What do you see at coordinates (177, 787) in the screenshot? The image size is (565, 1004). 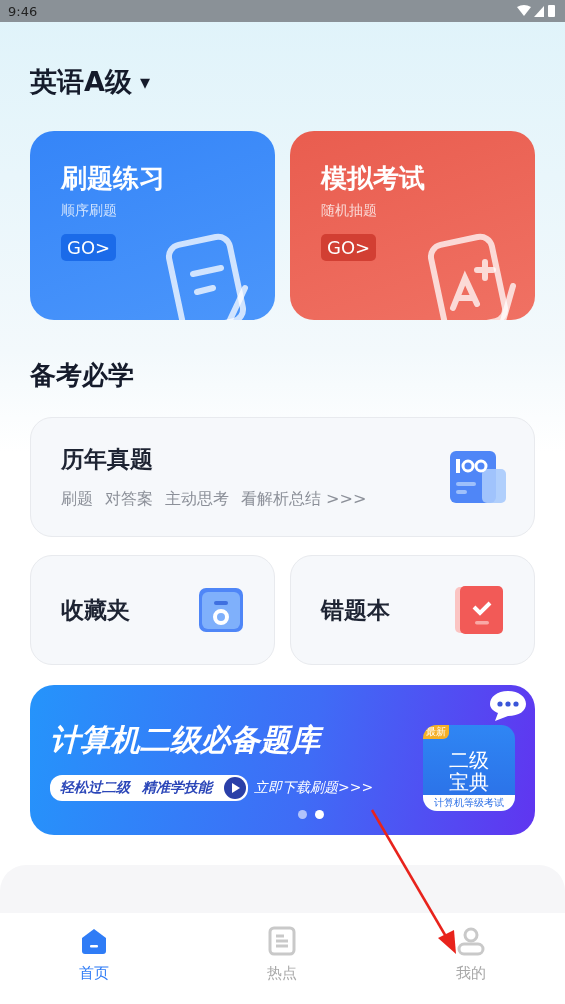 I see `slogan-text: 精准学技能` at bounding box center [177, 787].